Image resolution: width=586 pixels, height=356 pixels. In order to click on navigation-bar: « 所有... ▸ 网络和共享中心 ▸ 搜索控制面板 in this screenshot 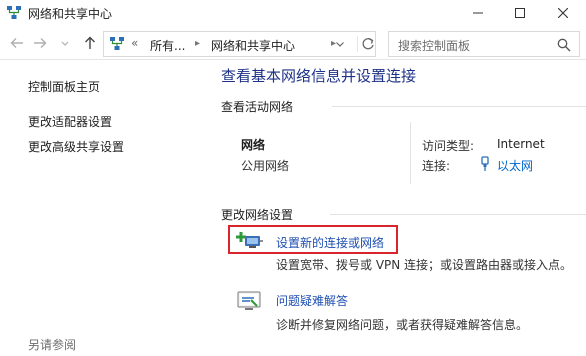, I will do `click(293, 44)`.